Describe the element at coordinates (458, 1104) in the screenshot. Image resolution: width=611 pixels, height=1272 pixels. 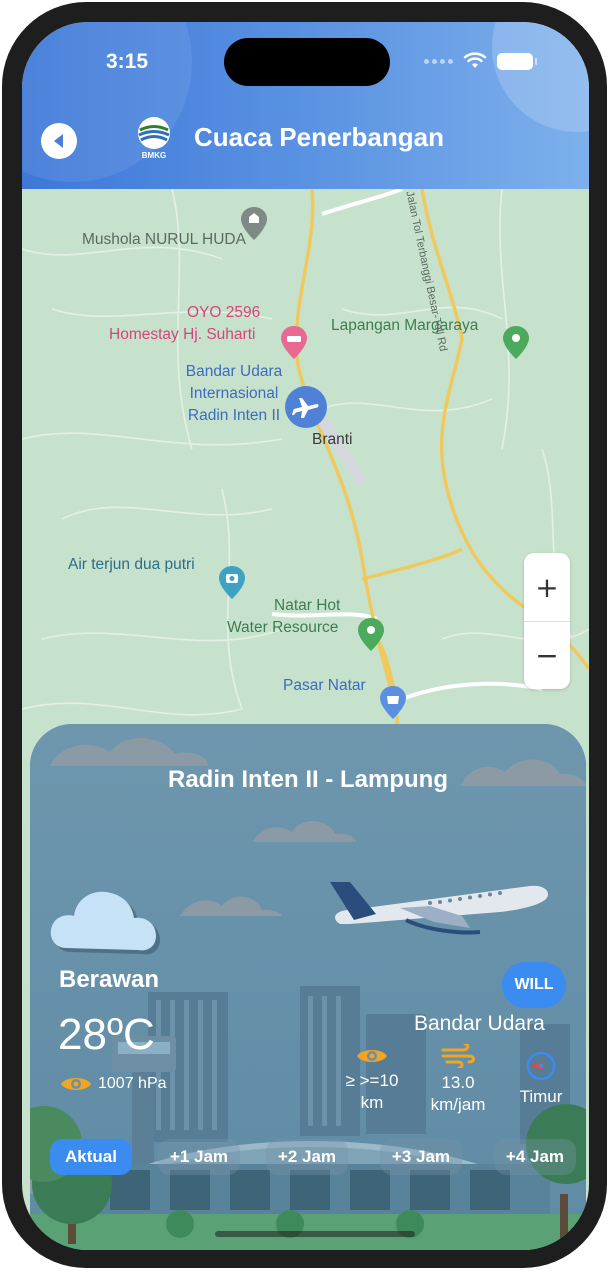
I see `wind-speed-unit: km/jam` at that location.